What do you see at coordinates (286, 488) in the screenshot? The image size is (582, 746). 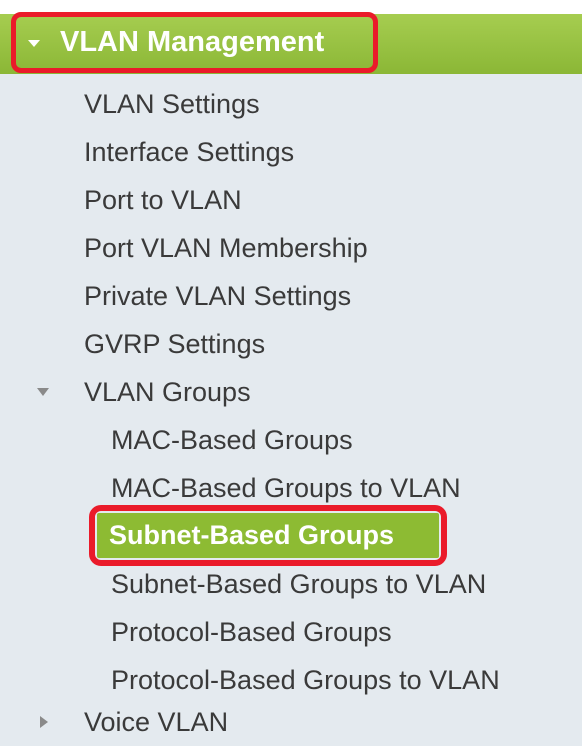 I see `submenu-item-mac-based-groups-to-vlan: MAC-Based Groups to VLAN` at bounding box center [286, 488].